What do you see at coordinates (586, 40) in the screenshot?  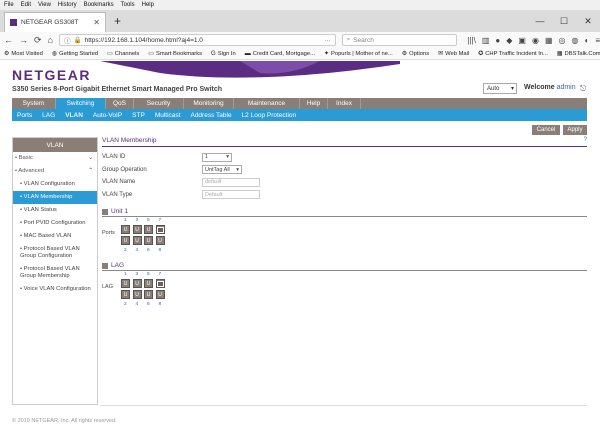 I see `addon6-icon: ◐` at bounding box center [586, 40].